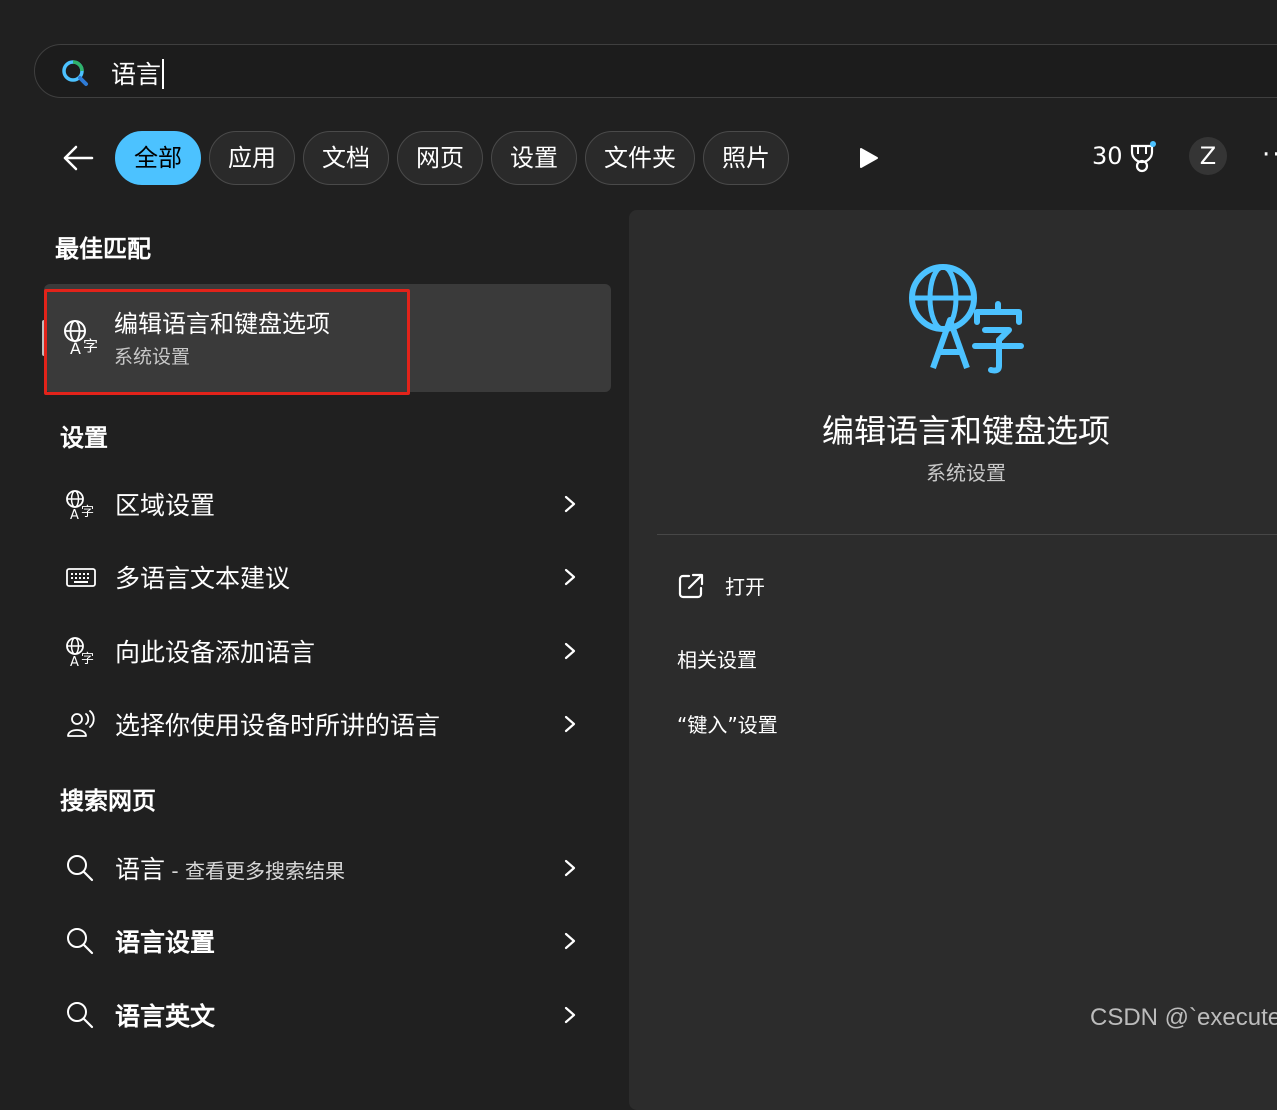 This screenshot has width=1277, height=1110. Describe the element at coordinates (165, 942) in the screenshot. I see `web-result-label: 语言设置` at that location.